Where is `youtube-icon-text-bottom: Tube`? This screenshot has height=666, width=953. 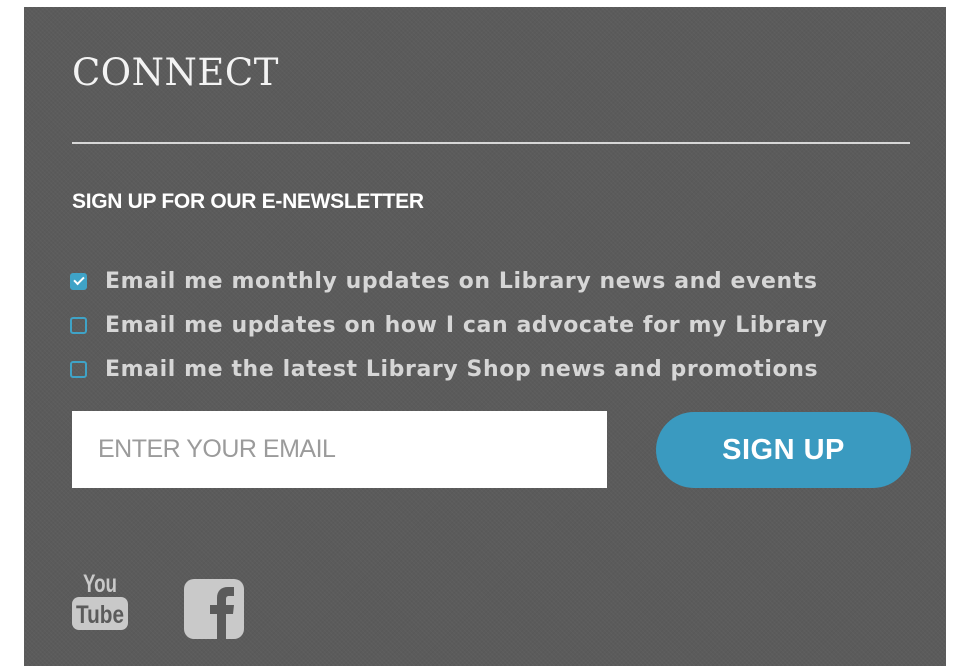
youtube-icon-text-bottom: Tube is located at coordinates (100, 615).